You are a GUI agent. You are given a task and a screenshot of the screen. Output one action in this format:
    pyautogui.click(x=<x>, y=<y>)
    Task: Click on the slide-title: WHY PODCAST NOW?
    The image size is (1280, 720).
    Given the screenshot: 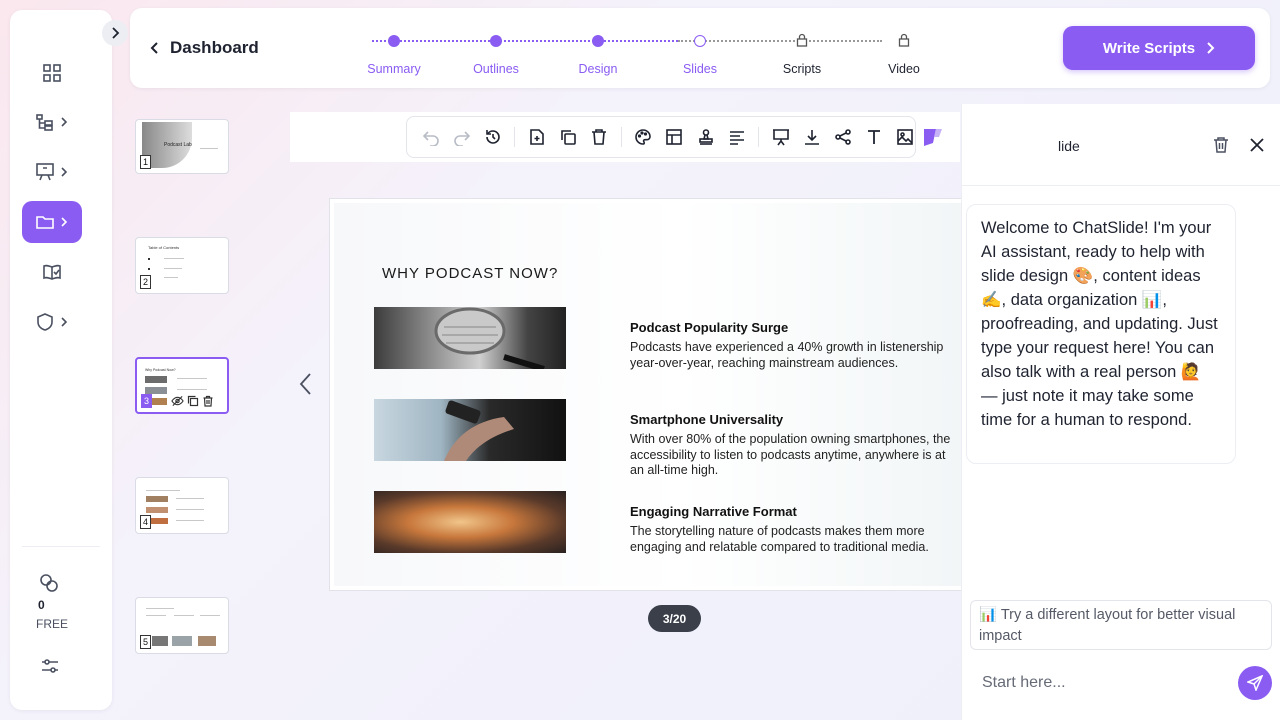 What is the action you would take?
    pyautogui.click(x=470, y=273)
    